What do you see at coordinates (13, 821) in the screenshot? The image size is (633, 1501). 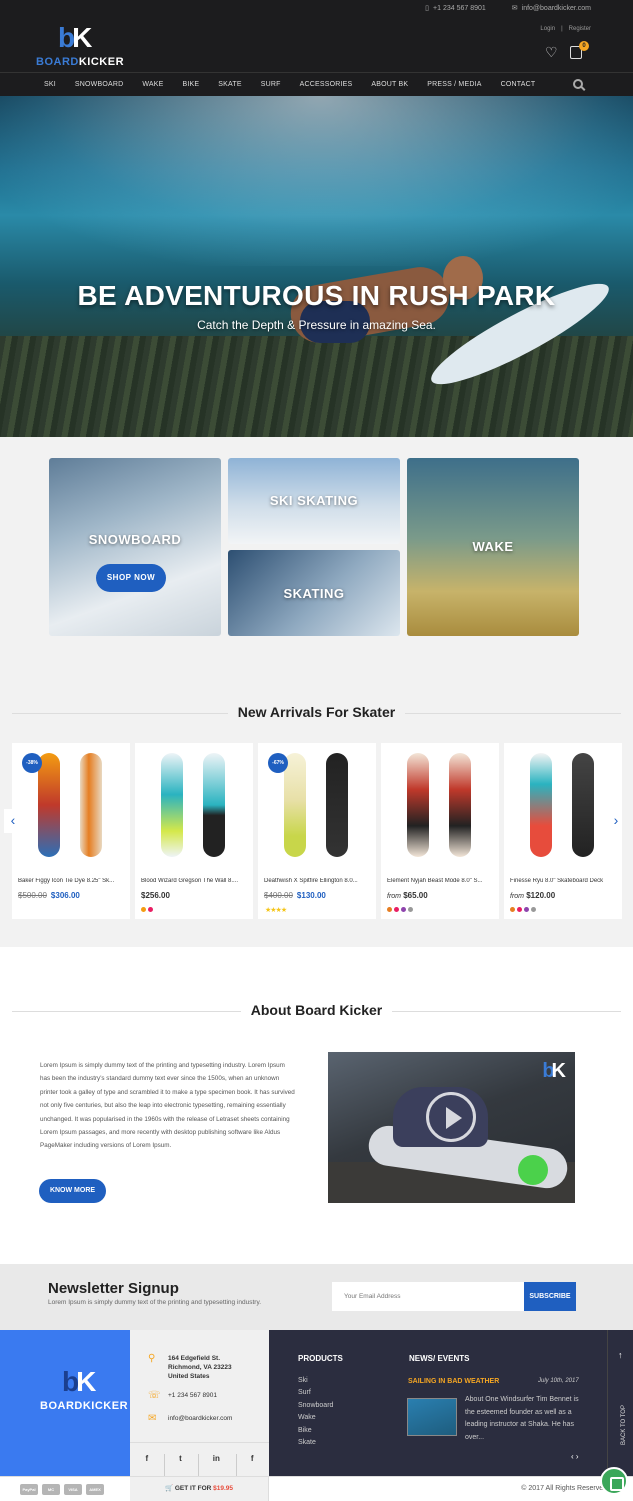 I see `chevron-left-icon: ‹` at bounding box center [13, 821].